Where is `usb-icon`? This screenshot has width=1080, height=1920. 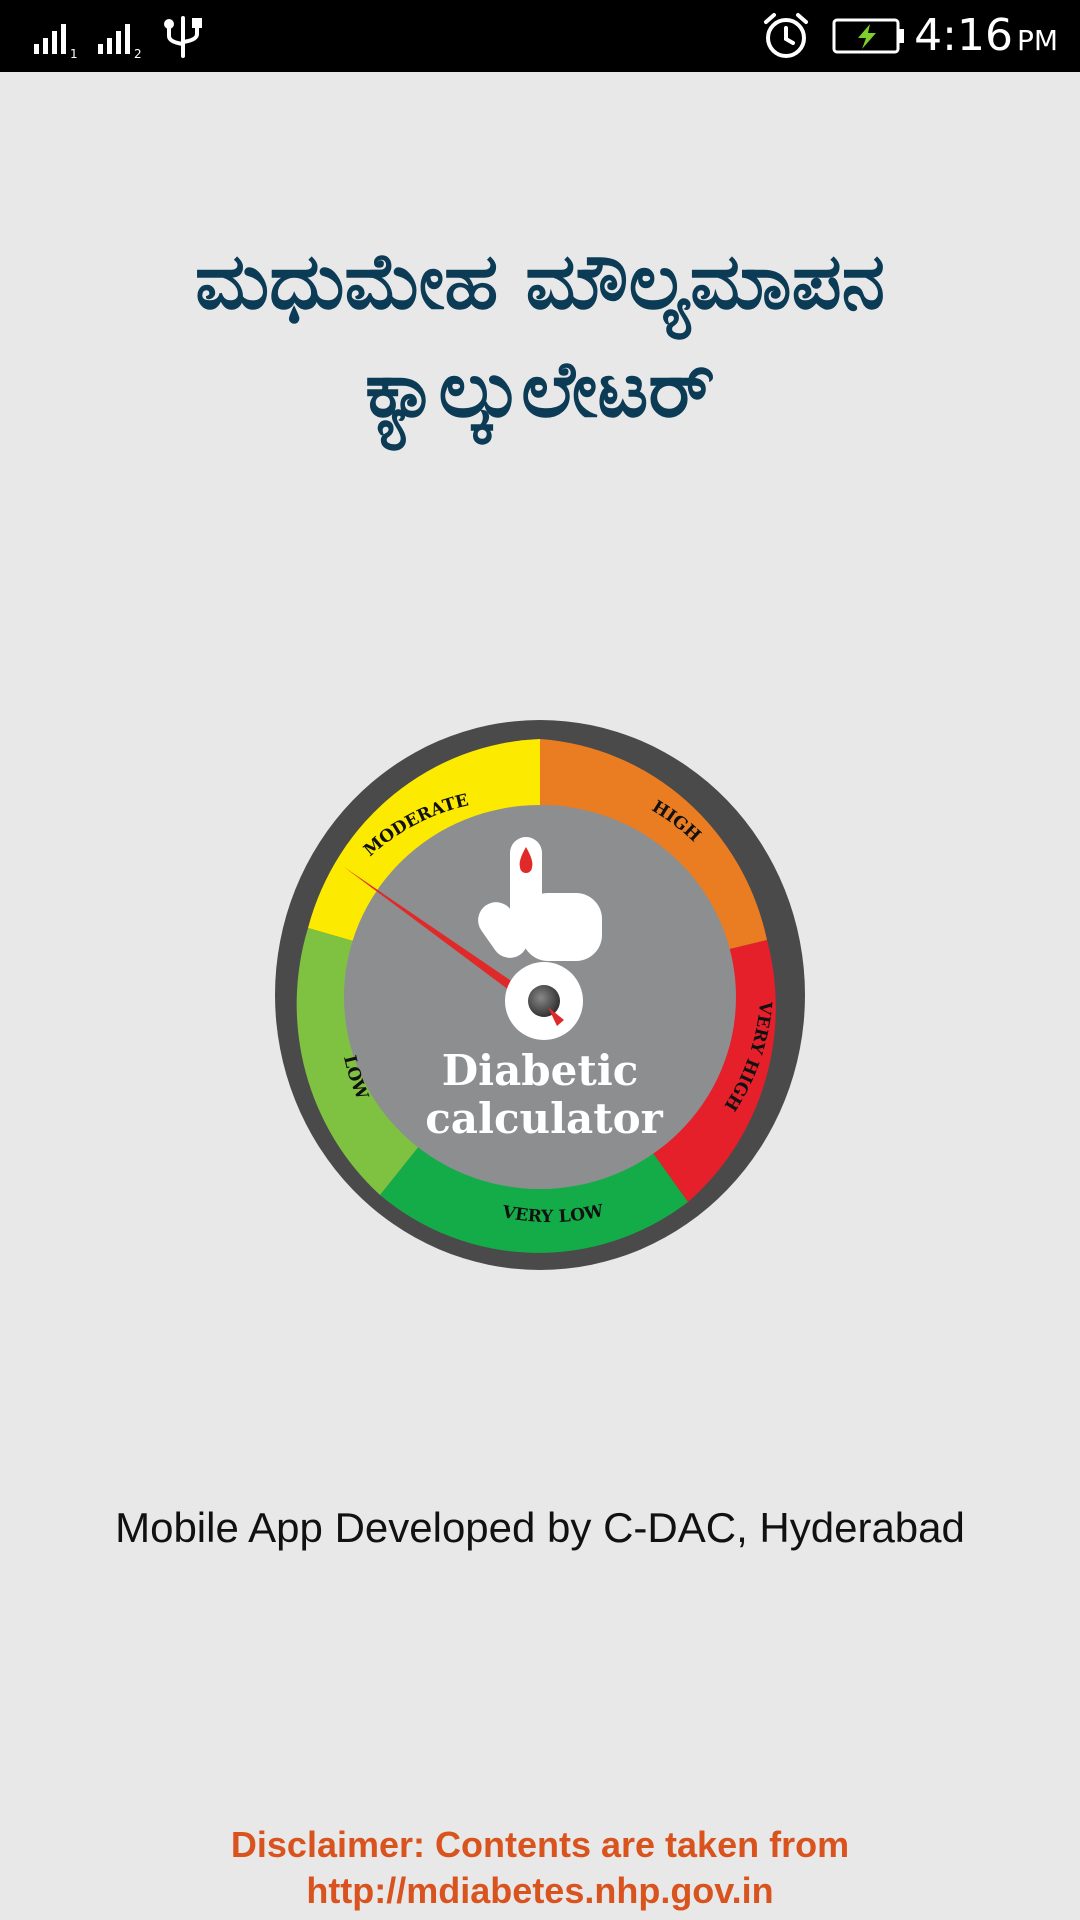 usb-icon is located at coordinates (183, 37).